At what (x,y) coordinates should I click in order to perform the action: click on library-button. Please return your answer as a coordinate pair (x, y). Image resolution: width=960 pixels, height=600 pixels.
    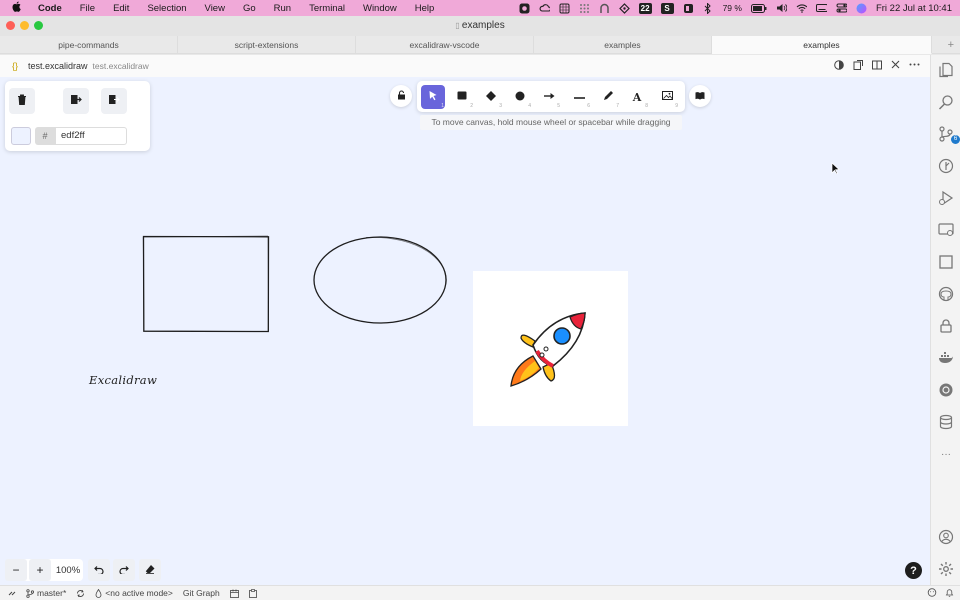
    Looking at the image, I should click on (700, 96).